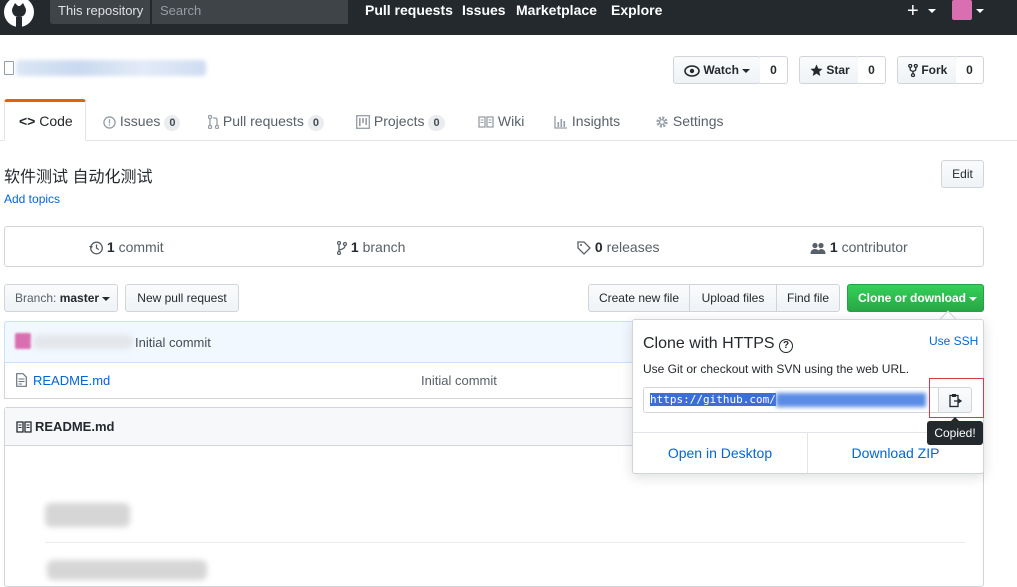  Describe the element at coordinates (56, 121) in the screenshot. I see `tab-code-label: Code` at that location.